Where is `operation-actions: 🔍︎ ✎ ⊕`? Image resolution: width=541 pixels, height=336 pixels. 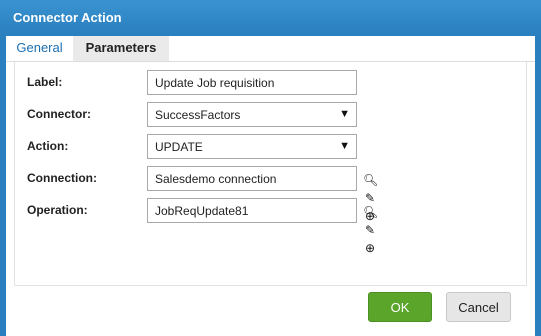
operation-actions: 🔍︎ ✎ ⊕ is located at coordinates (371, 229).